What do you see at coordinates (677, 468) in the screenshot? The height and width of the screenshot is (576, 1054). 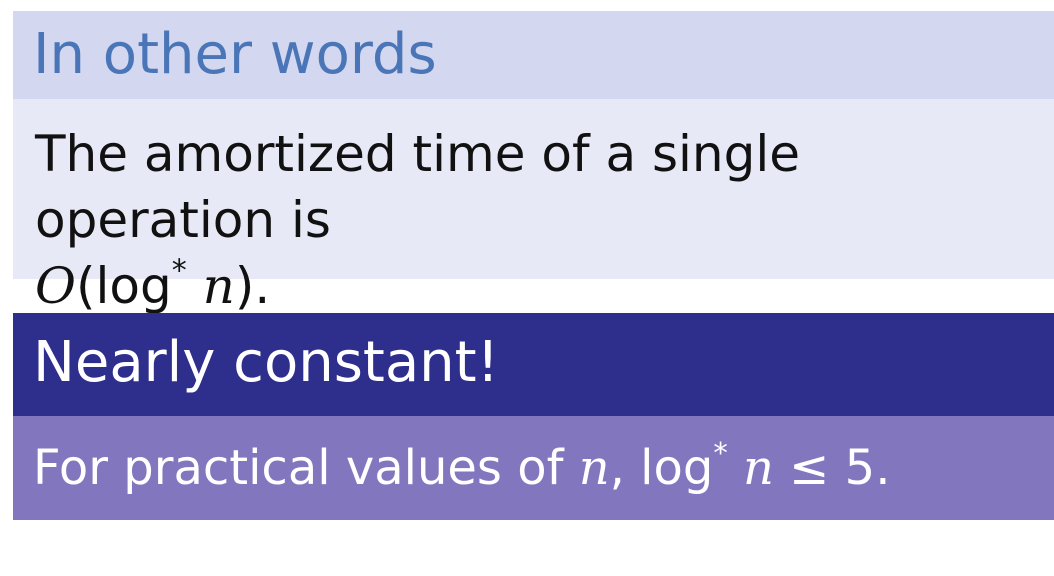 I see `log-text-2: log` at bounding box center [677, 468].